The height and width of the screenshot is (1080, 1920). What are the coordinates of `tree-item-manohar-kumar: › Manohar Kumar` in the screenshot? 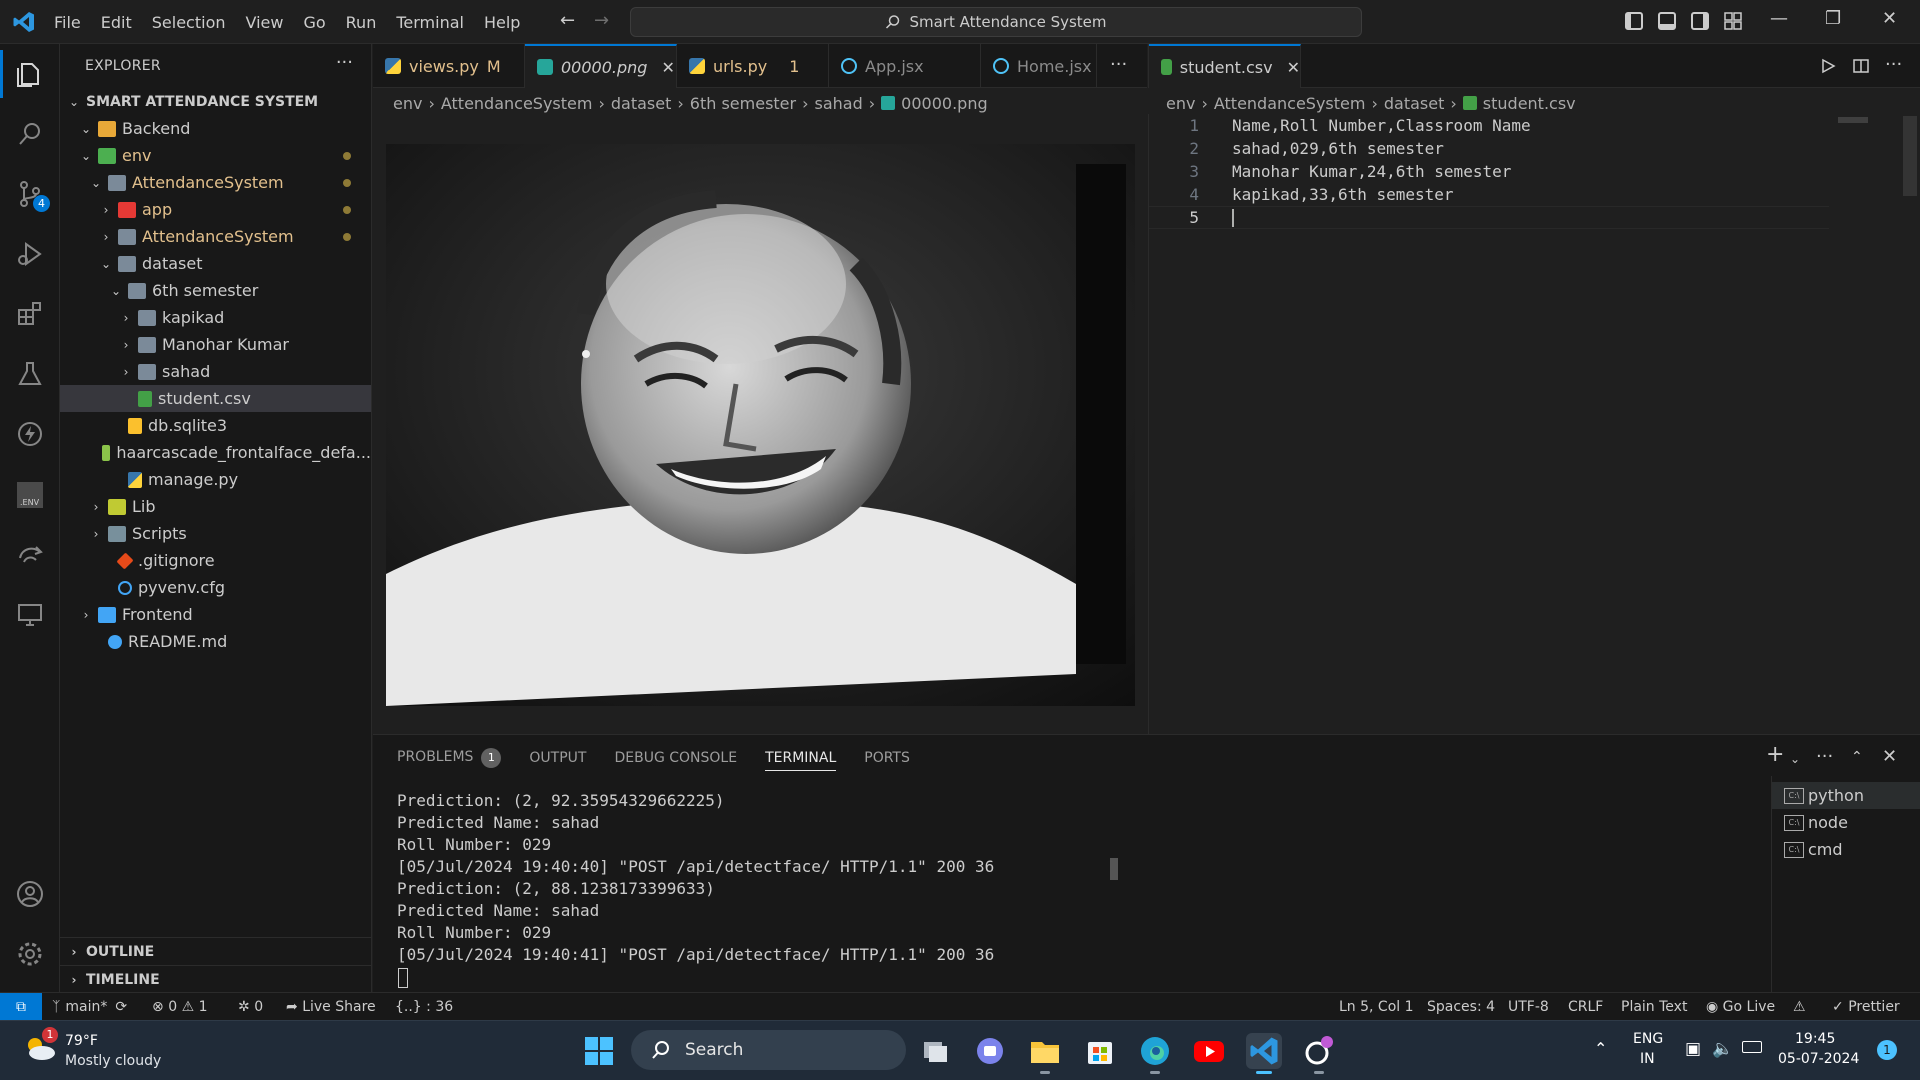 It's located at (215, 344).